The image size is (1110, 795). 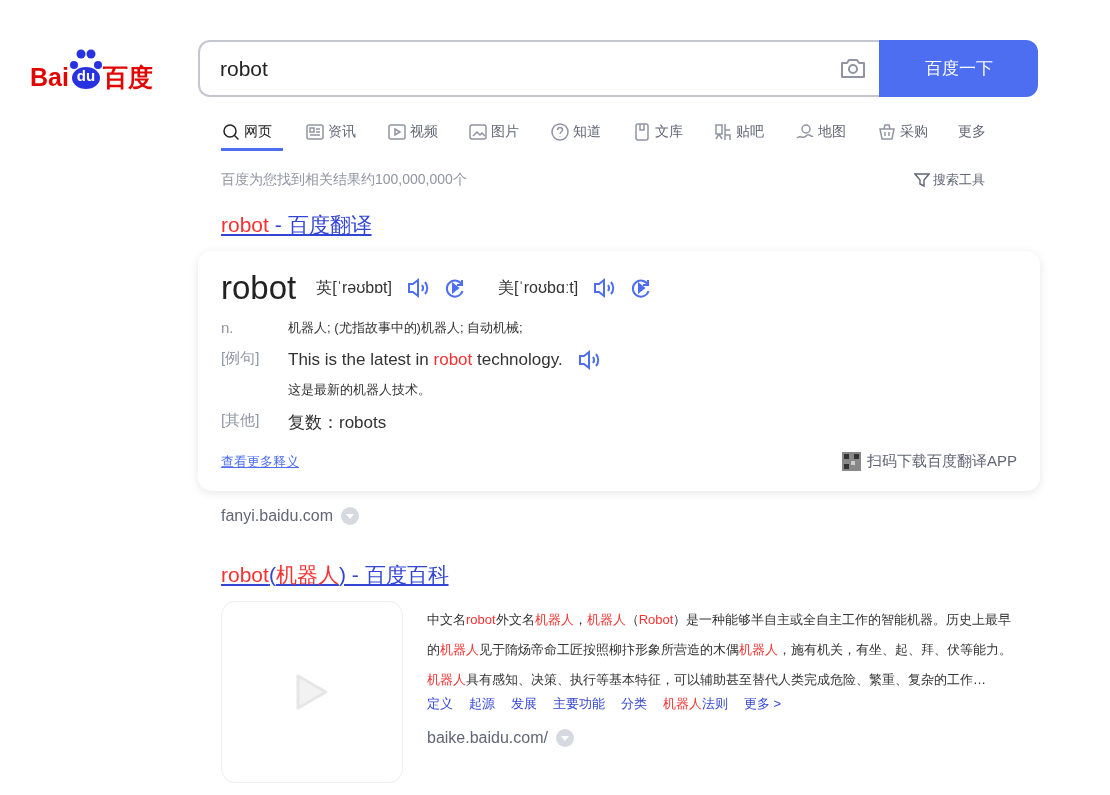 I want to click on section-link: 起源, so click(x=482, y=704).